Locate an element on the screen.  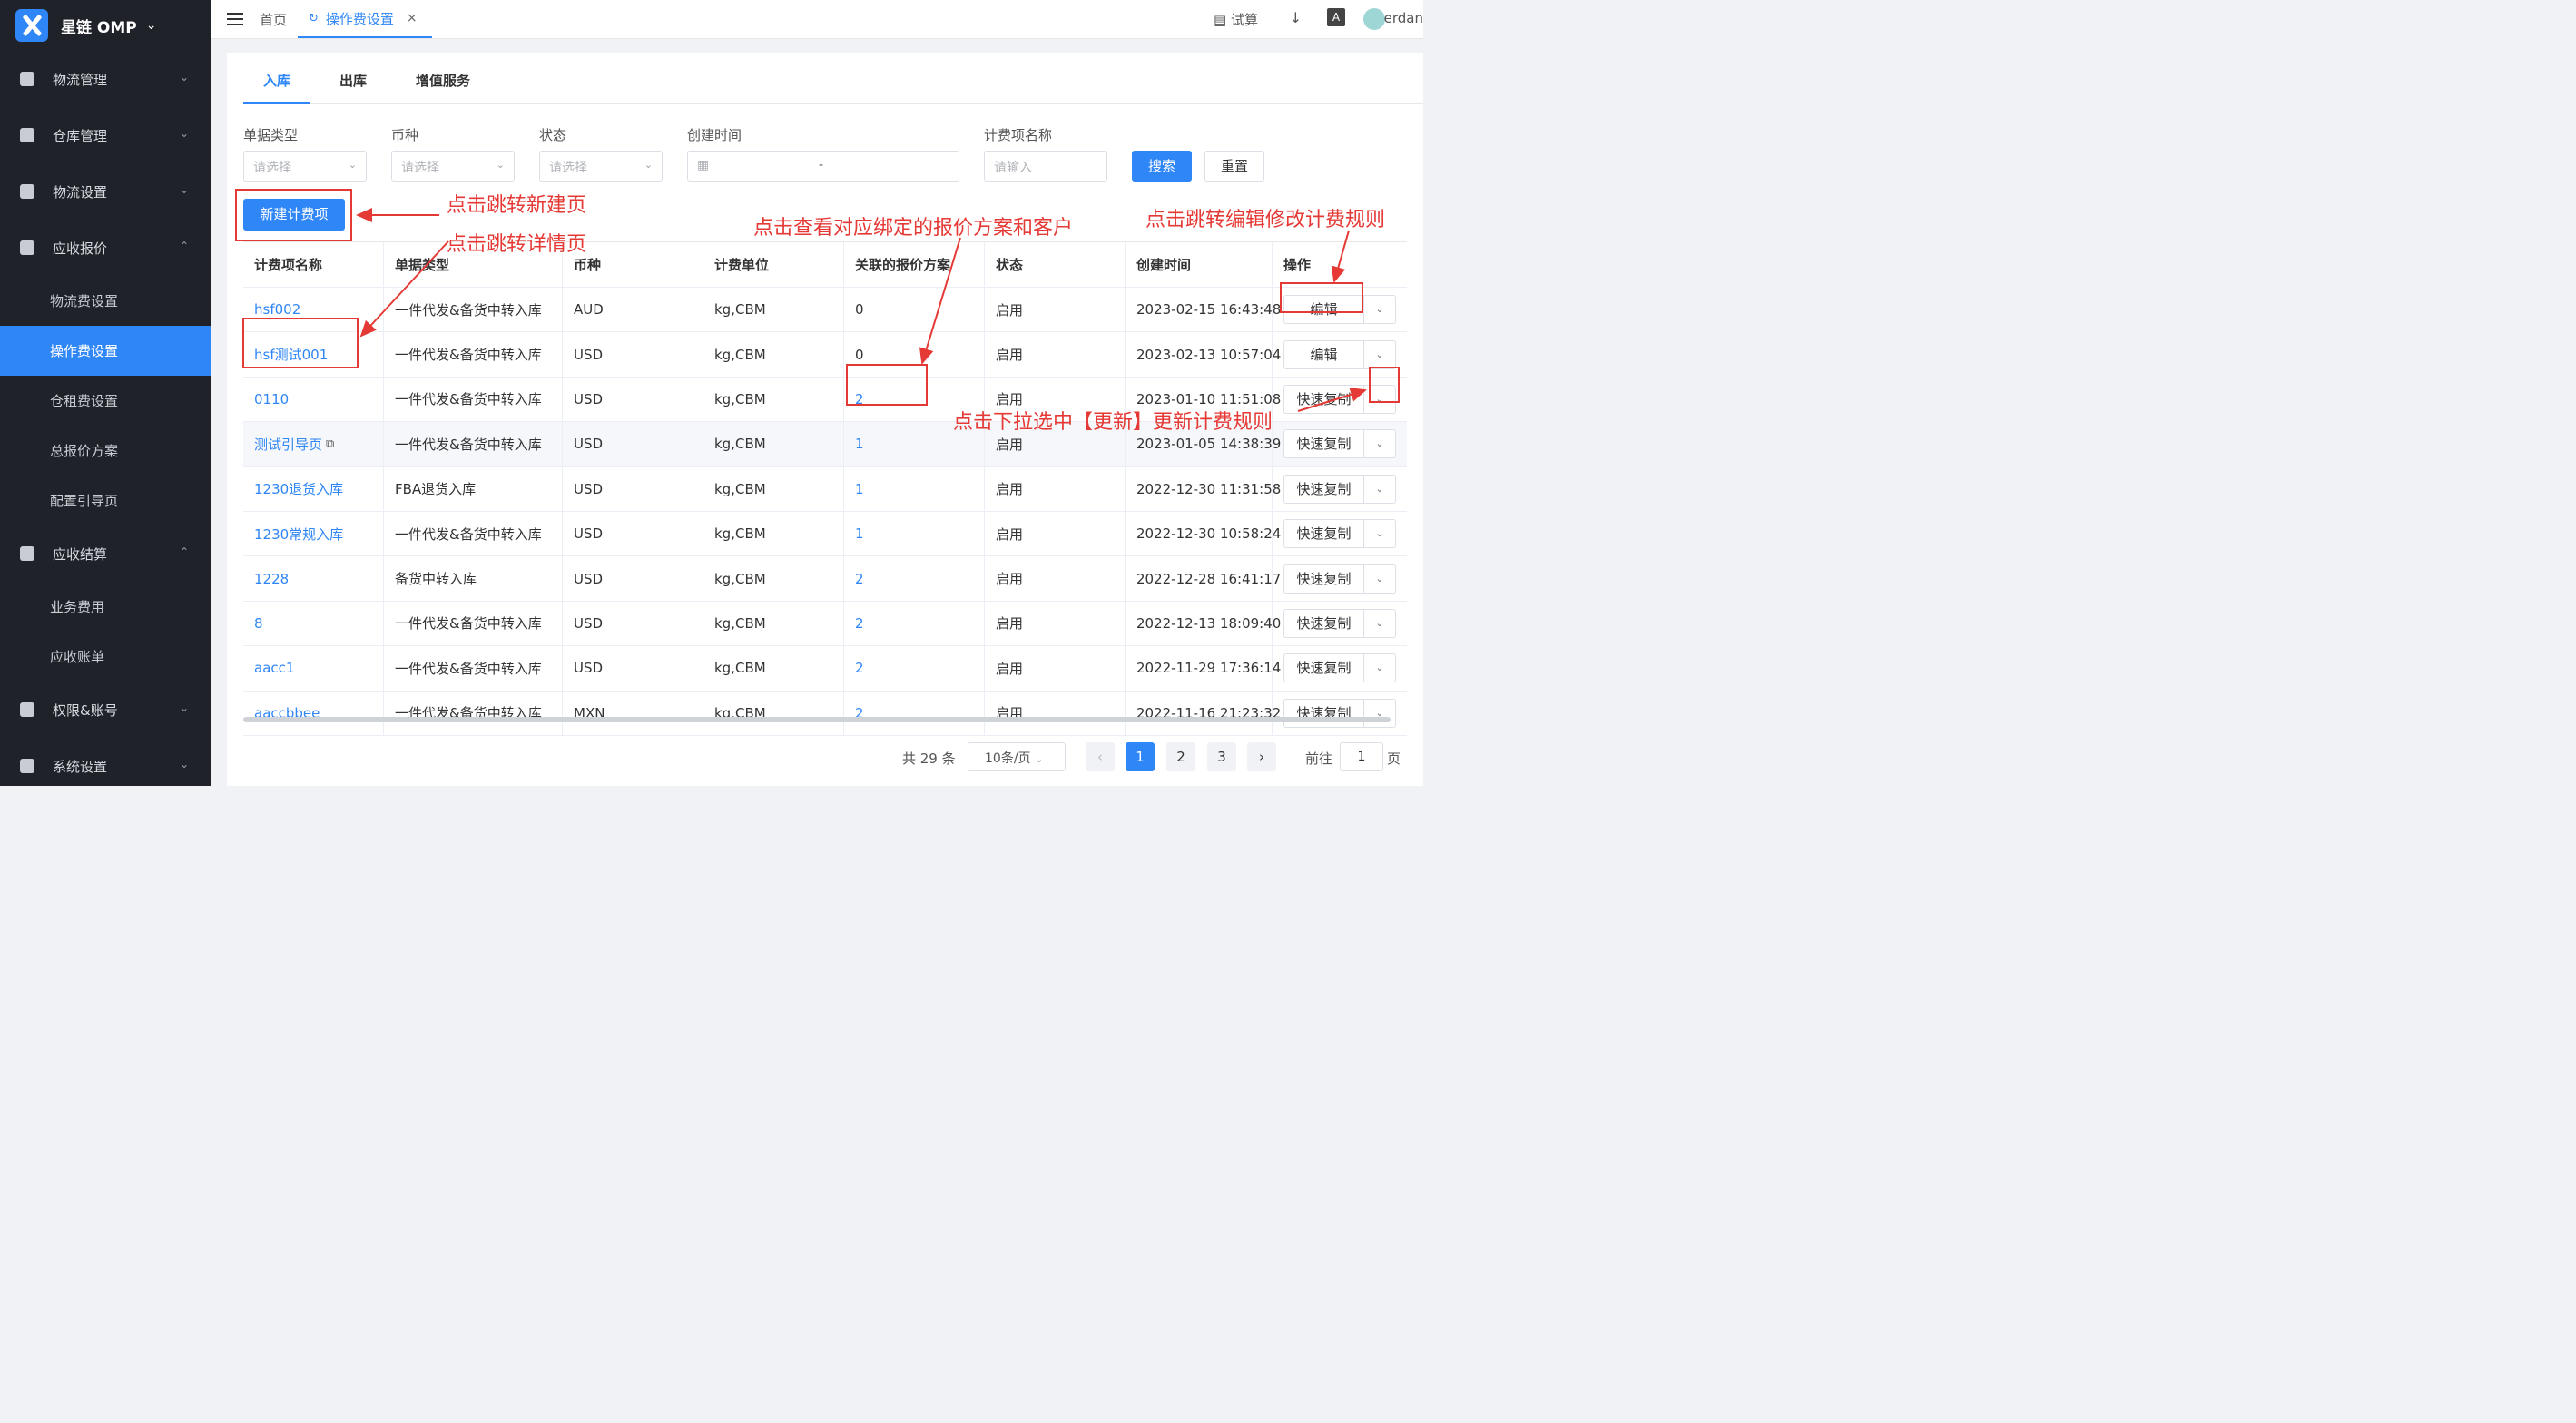
page-2-button: 2 is located at coordinates (1180, 756).